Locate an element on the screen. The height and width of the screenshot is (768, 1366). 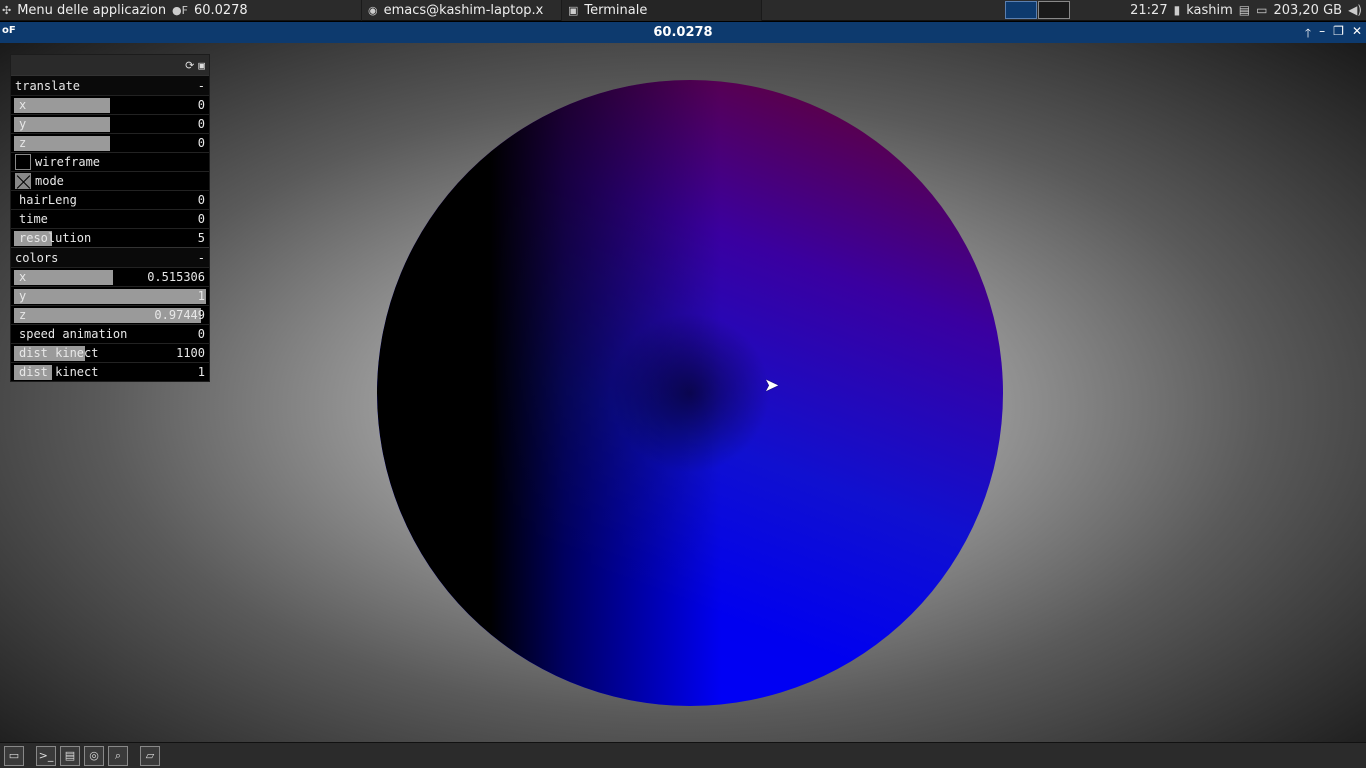
window-controls: 🡑 – ❐ ✕ is located at coordinates (1333, 34).